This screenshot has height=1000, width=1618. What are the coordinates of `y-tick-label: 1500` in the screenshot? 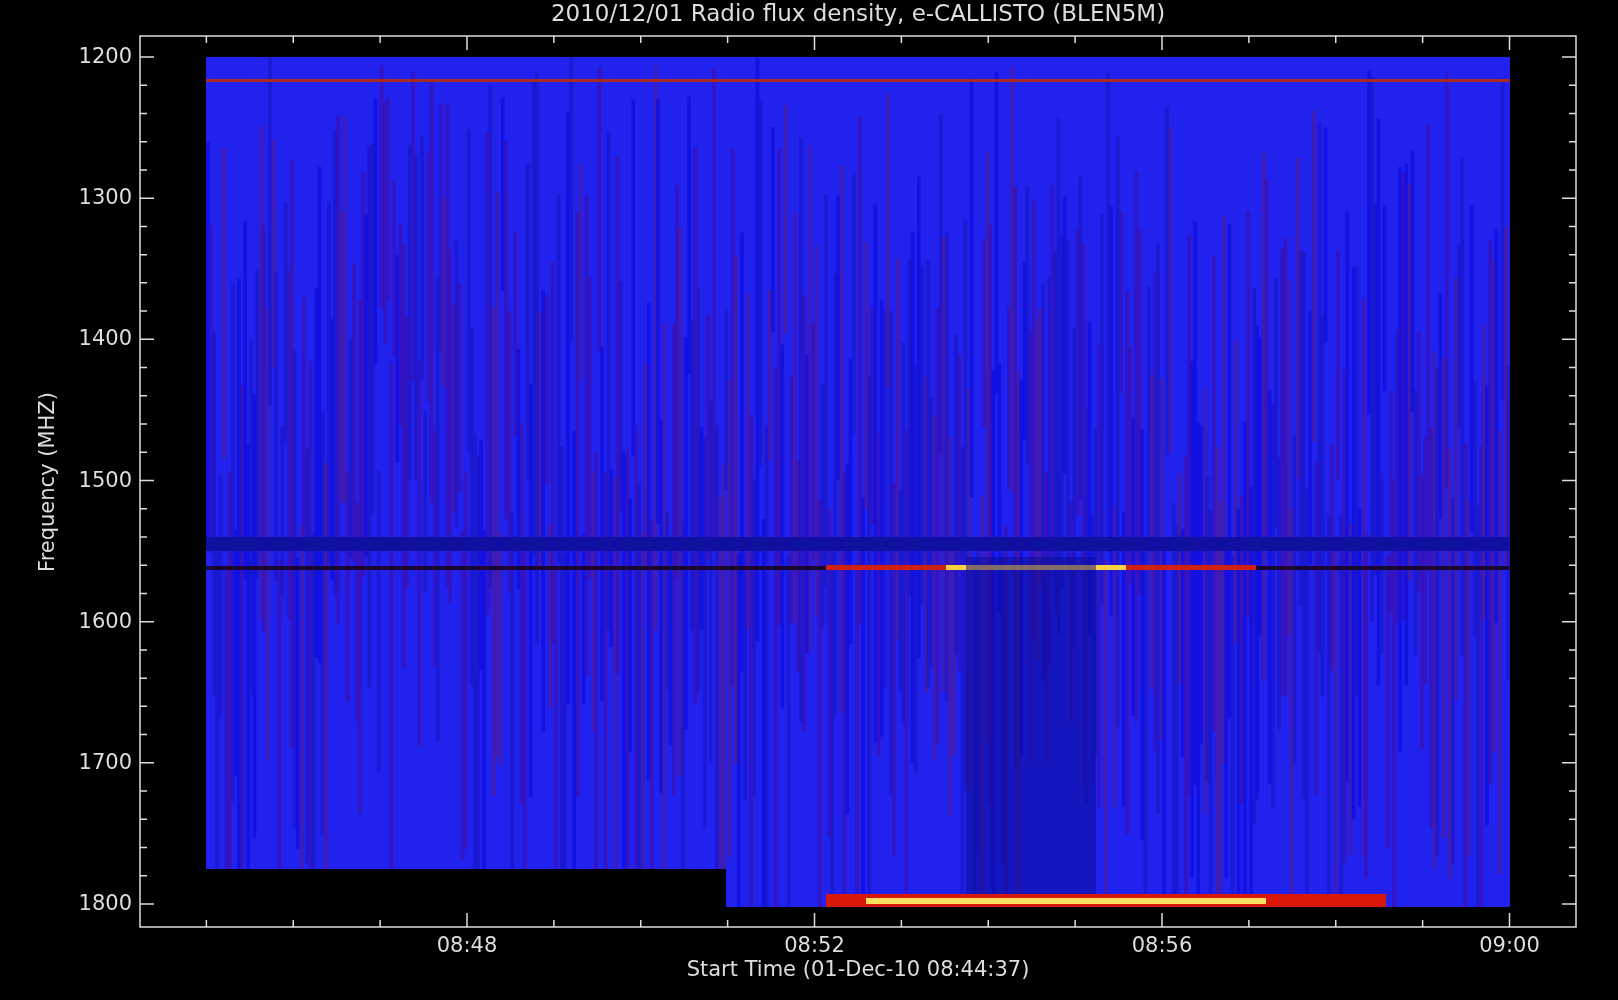 It's located at (104, 479).